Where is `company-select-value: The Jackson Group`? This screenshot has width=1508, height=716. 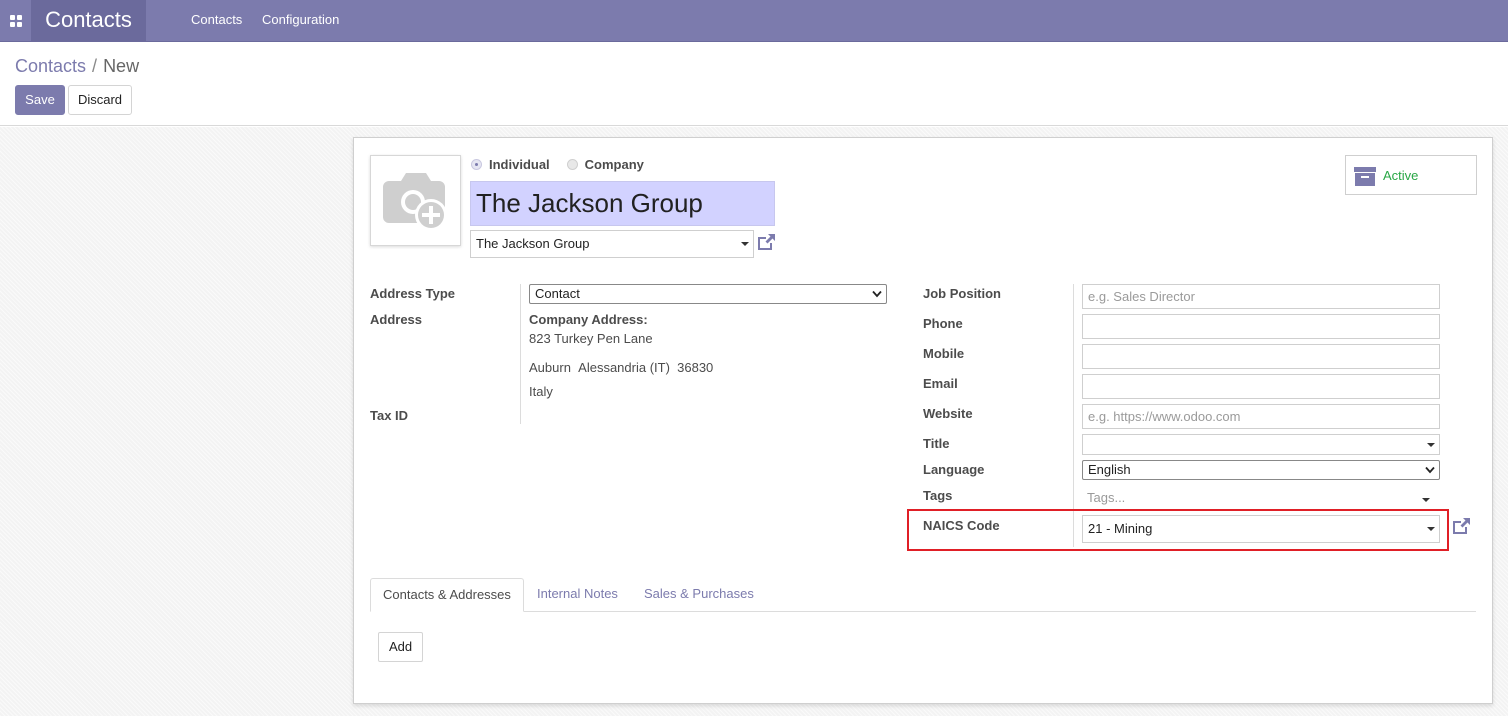 company-select-value: The Jackson Group is located at coordinates (533, 243).